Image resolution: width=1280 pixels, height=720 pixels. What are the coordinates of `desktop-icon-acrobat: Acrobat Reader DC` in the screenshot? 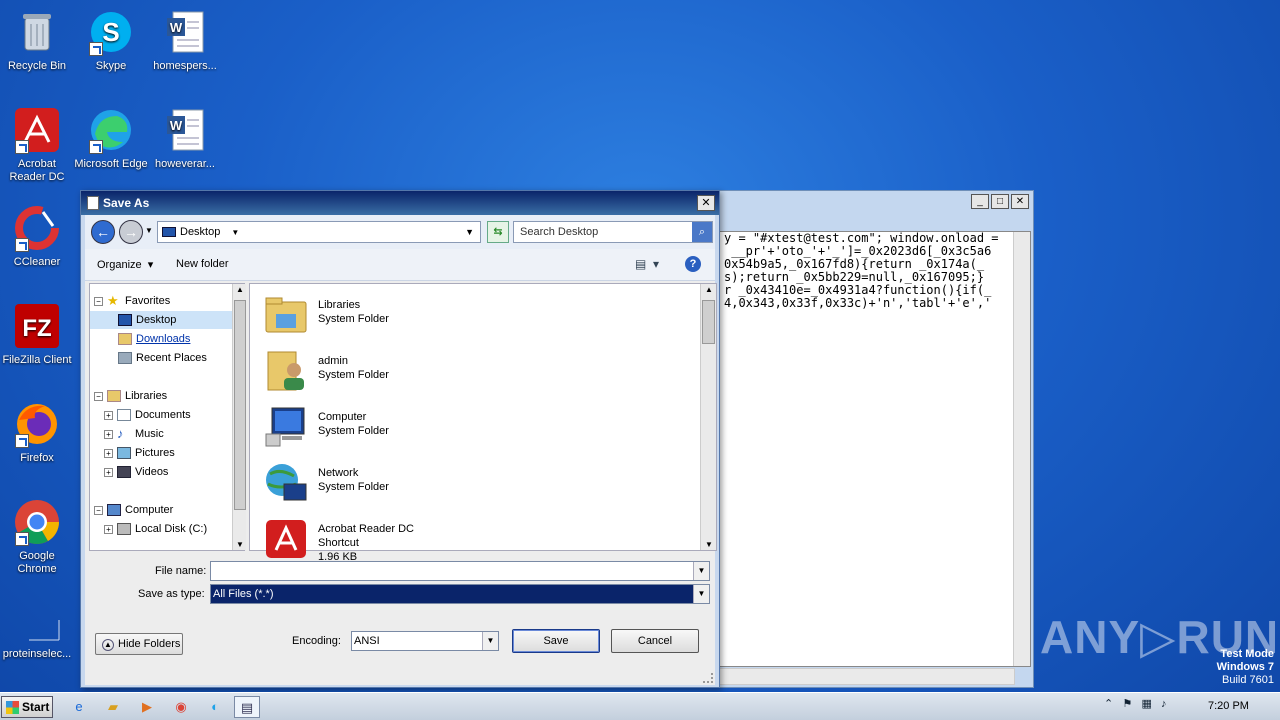 It's located at (37, 145).